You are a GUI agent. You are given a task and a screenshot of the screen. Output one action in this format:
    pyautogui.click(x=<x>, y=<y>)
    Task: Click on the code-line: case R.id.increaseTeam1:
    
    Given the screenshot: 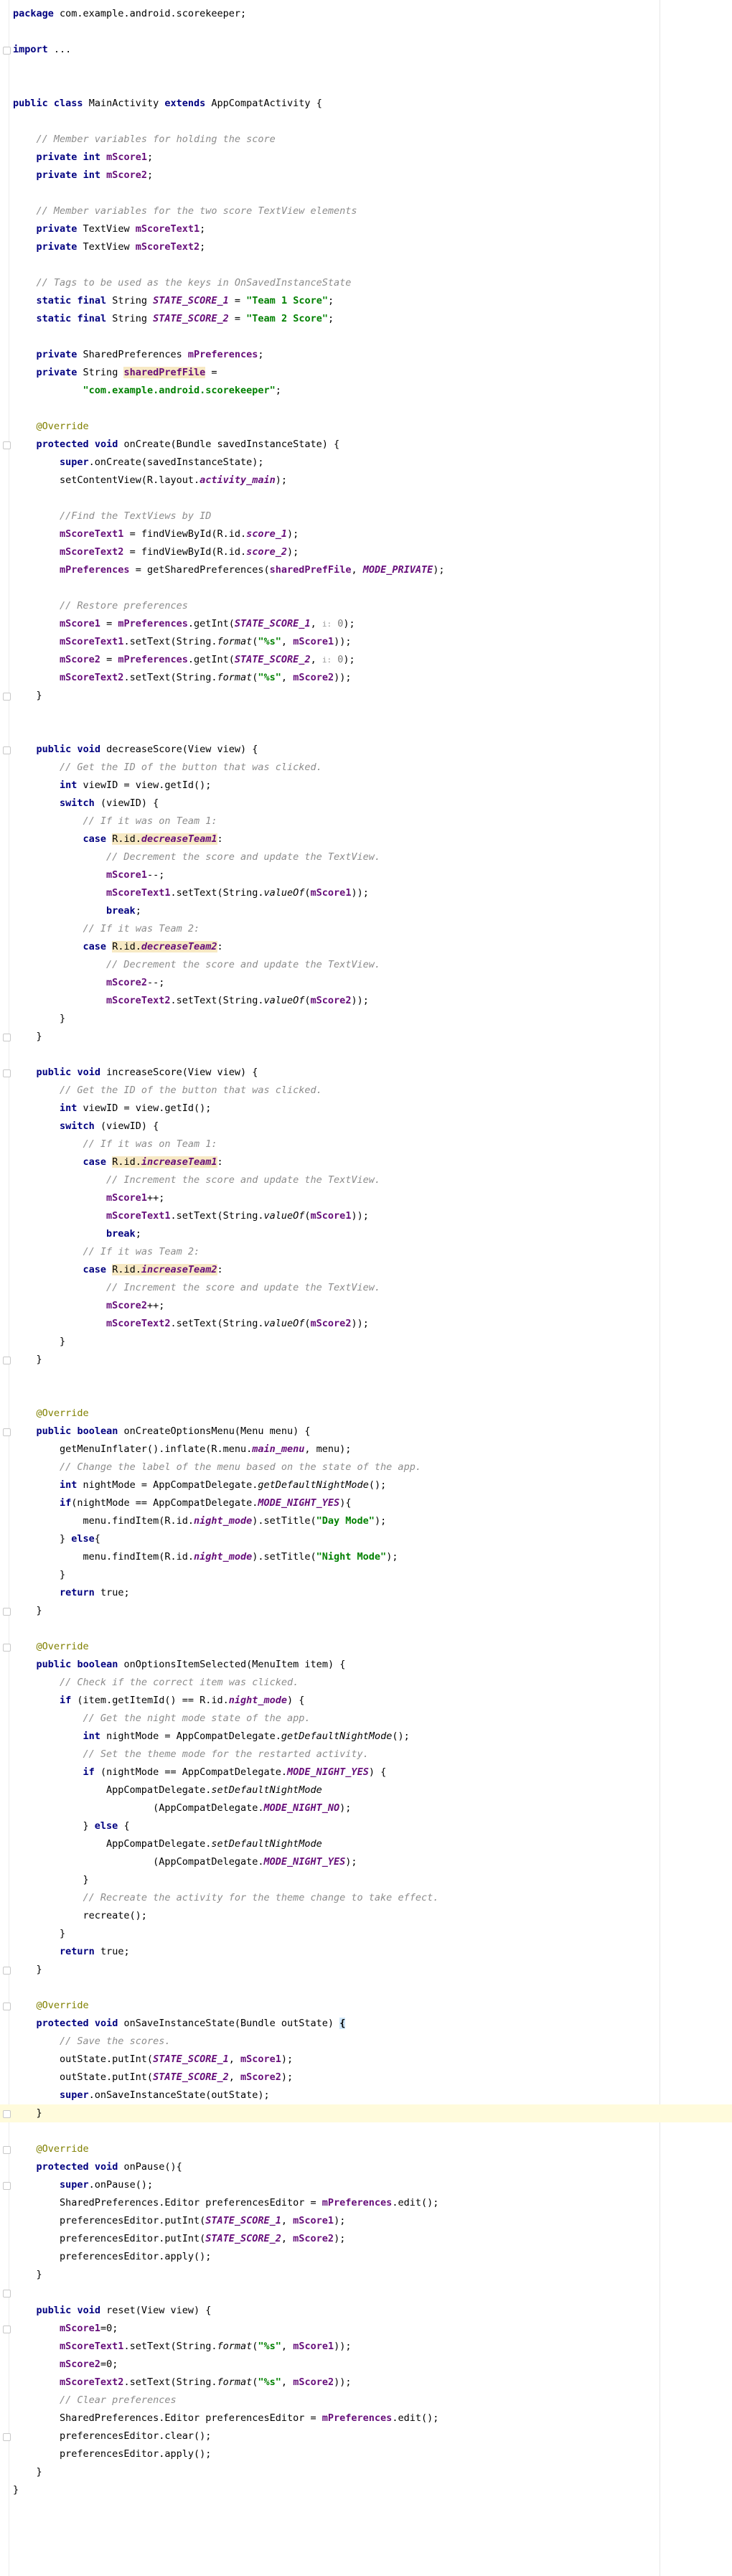 What is the action you would take?
    pyautogui.click(x=366, y=1162)
    